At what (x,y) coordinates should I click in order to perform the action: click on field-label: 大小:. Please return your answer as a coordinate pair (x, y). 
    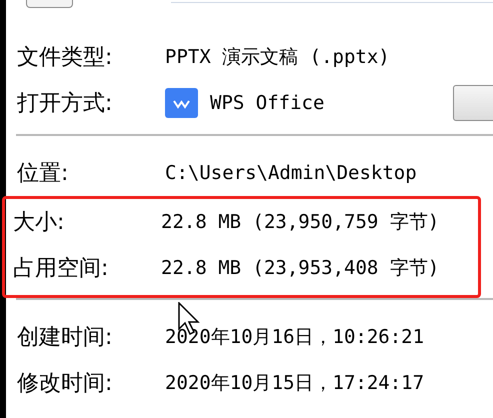
    Looking at the image, I should click on (39, 222).